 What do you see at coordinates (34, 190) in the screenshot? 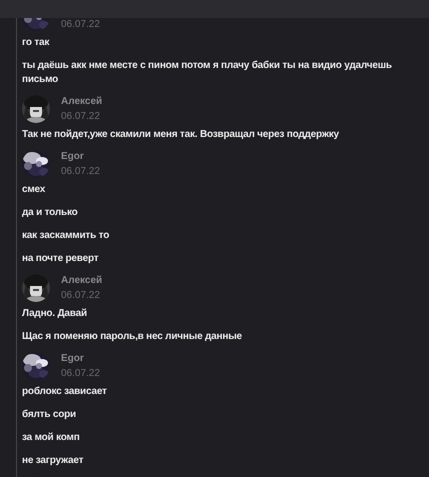
I see `message-text: смех` at bounding box center [34, 190].